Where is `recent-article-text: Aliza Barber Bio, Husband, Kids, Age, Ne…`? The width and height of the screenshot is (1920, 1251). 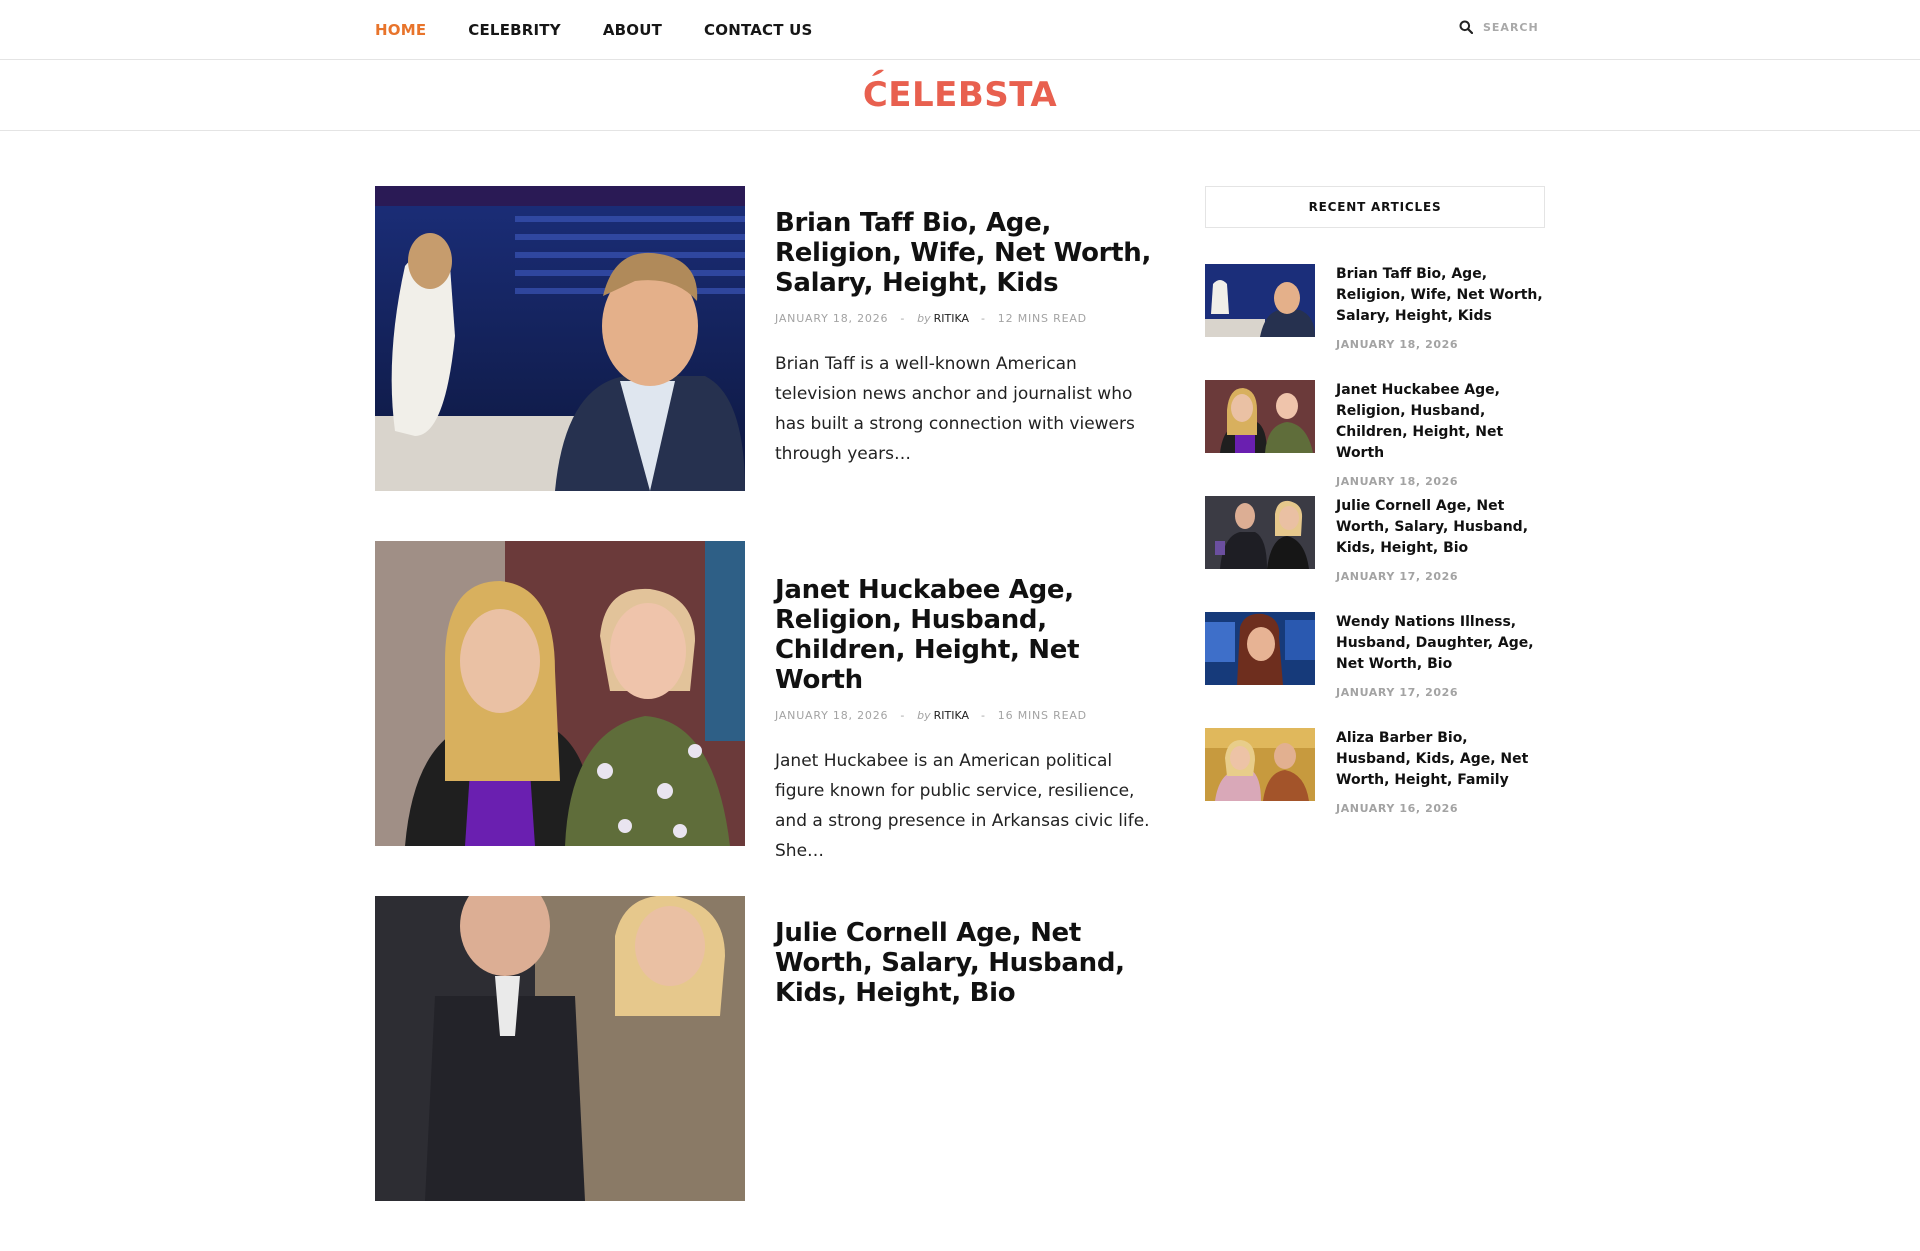 recent-article-text: Aliza Barber Bio, Husband, Kids, Age, Ne… is located at coordinates (1441, 771).